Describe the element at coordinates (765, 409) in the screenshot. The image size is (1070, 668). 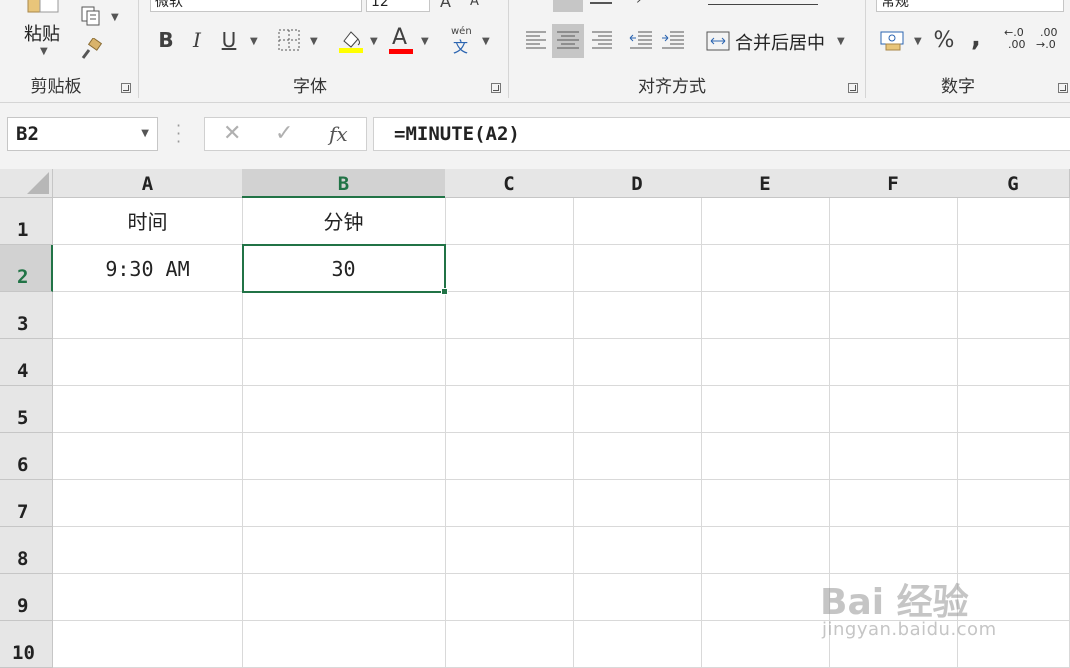
I see `cell-e5` at that location.